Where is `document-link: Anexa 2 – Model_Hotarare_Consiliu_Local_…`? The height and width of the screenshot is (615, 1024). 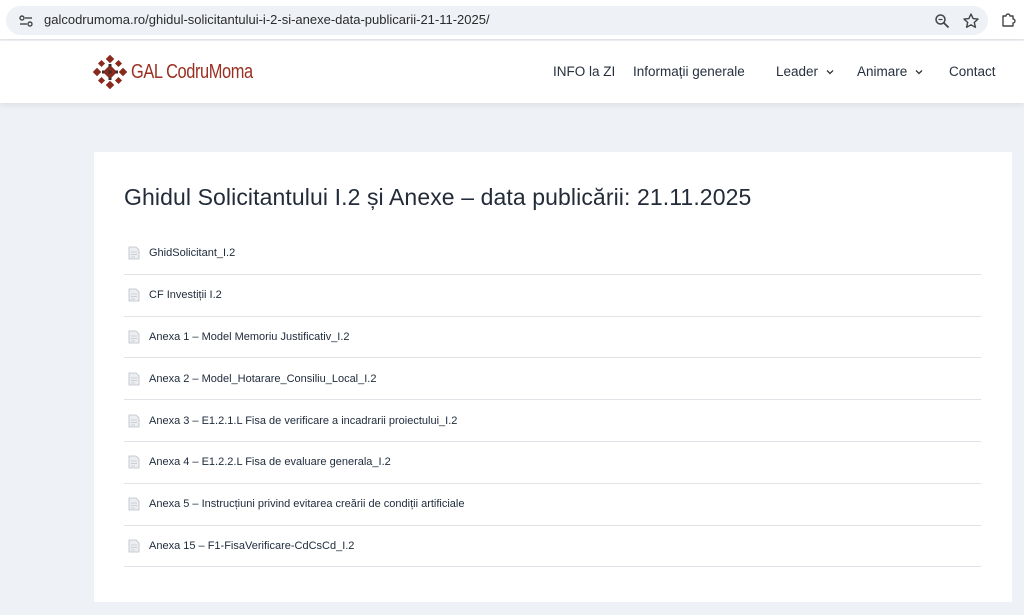 document-link: Anexa 2 – Model_Hotarare_Consiliu_Local_… is located at coordinates (262, 379).